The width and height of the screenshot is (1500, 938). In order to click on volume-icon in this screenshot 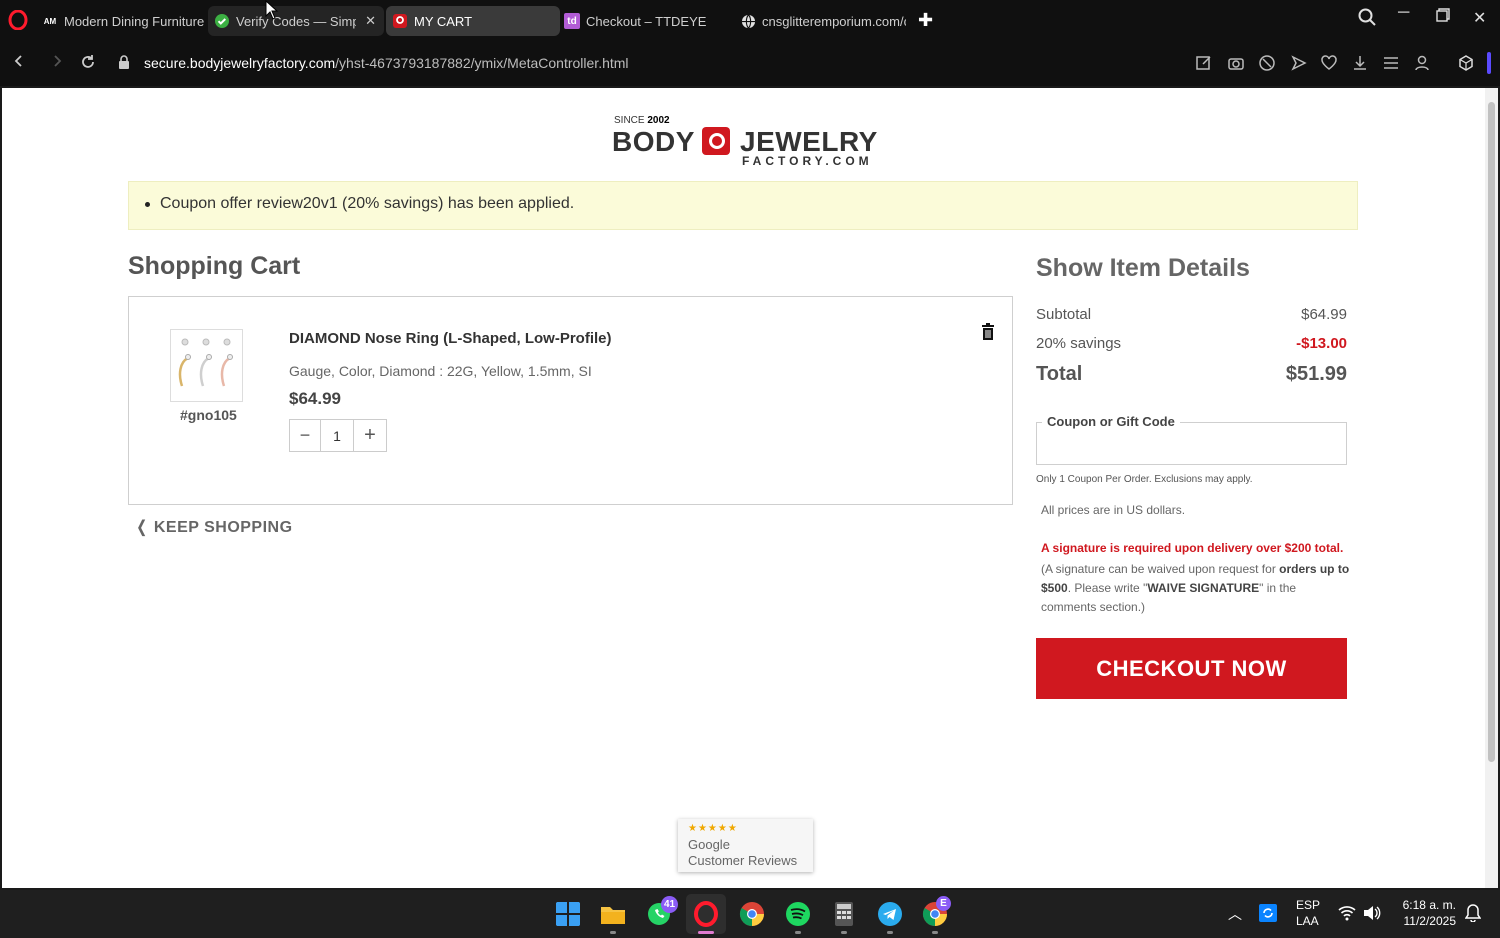, I will do `click(1372, 913)`.